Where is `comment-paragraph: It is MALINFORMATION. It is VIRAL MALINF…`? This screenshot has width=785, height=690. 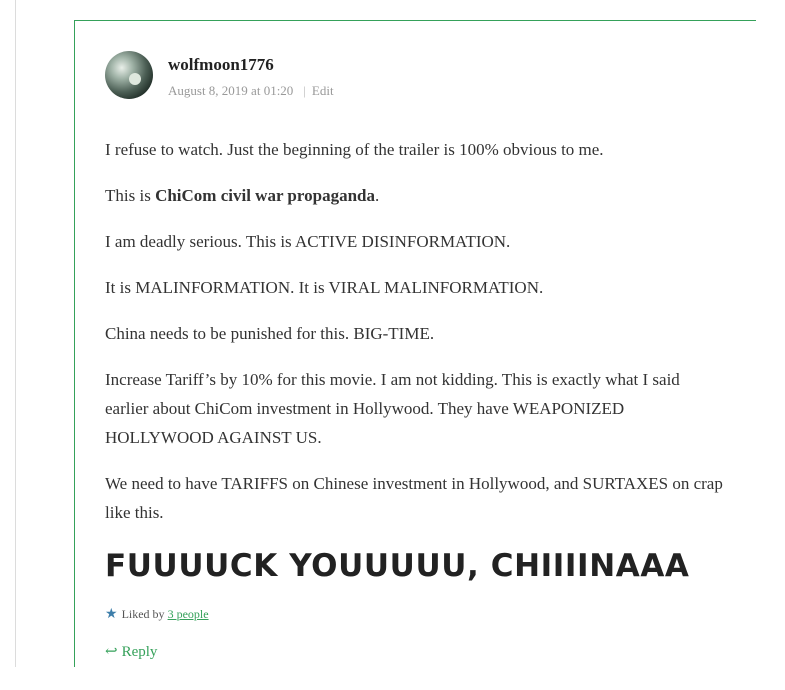
comment-paragraph: It is MALINFORMATION. It is VIRAL MALINF… is located at coordinates (324, 287).